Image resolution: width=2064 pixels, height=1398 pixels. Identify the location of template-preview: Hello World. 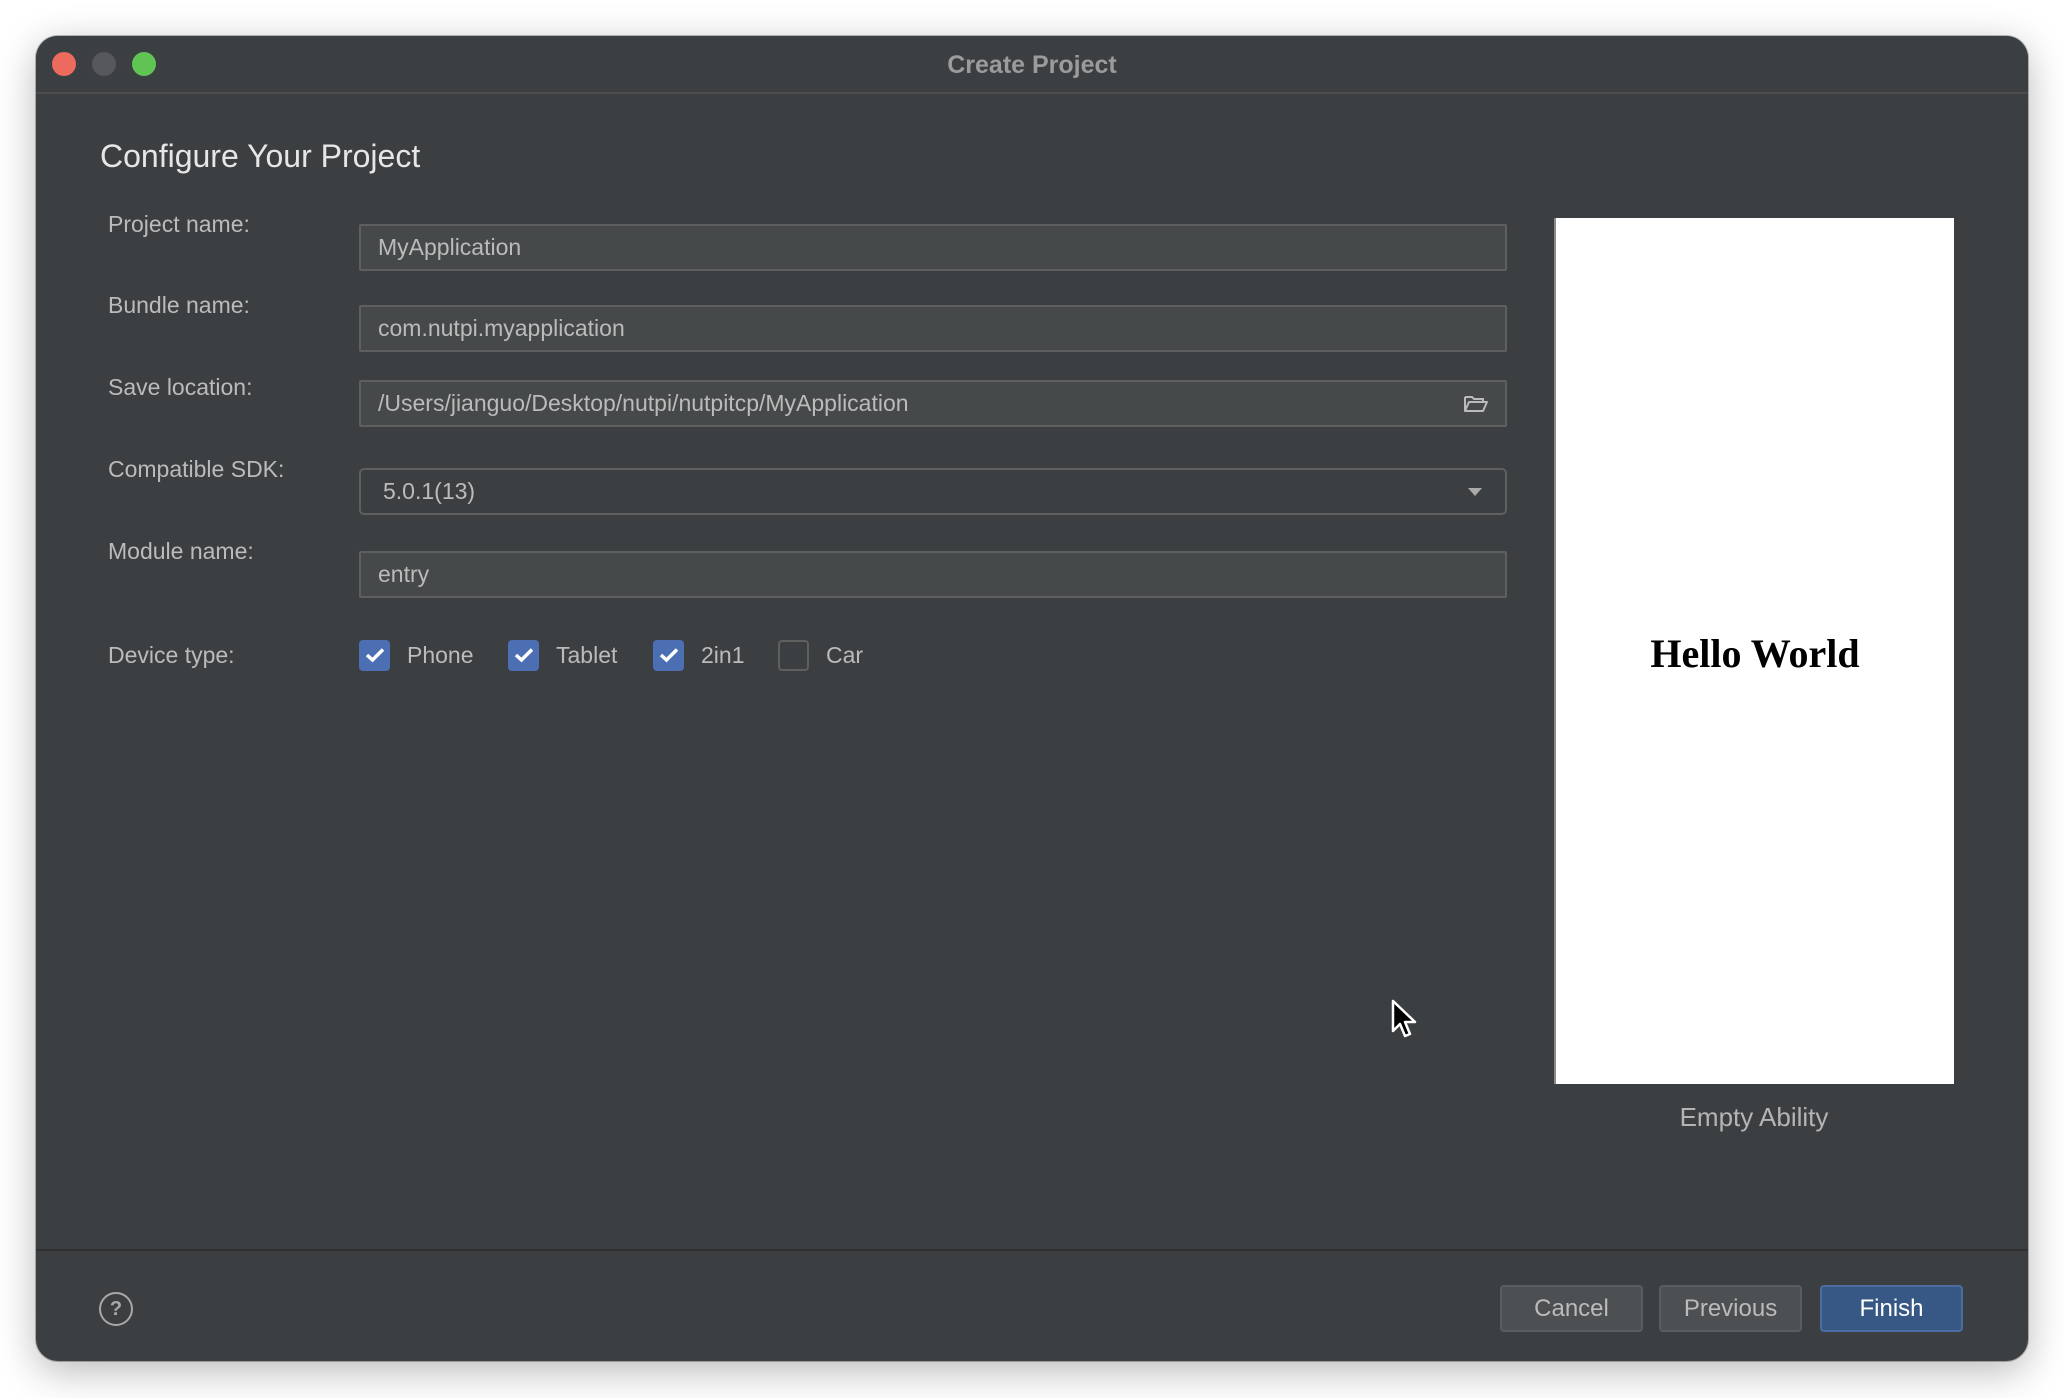
(1754, 651).